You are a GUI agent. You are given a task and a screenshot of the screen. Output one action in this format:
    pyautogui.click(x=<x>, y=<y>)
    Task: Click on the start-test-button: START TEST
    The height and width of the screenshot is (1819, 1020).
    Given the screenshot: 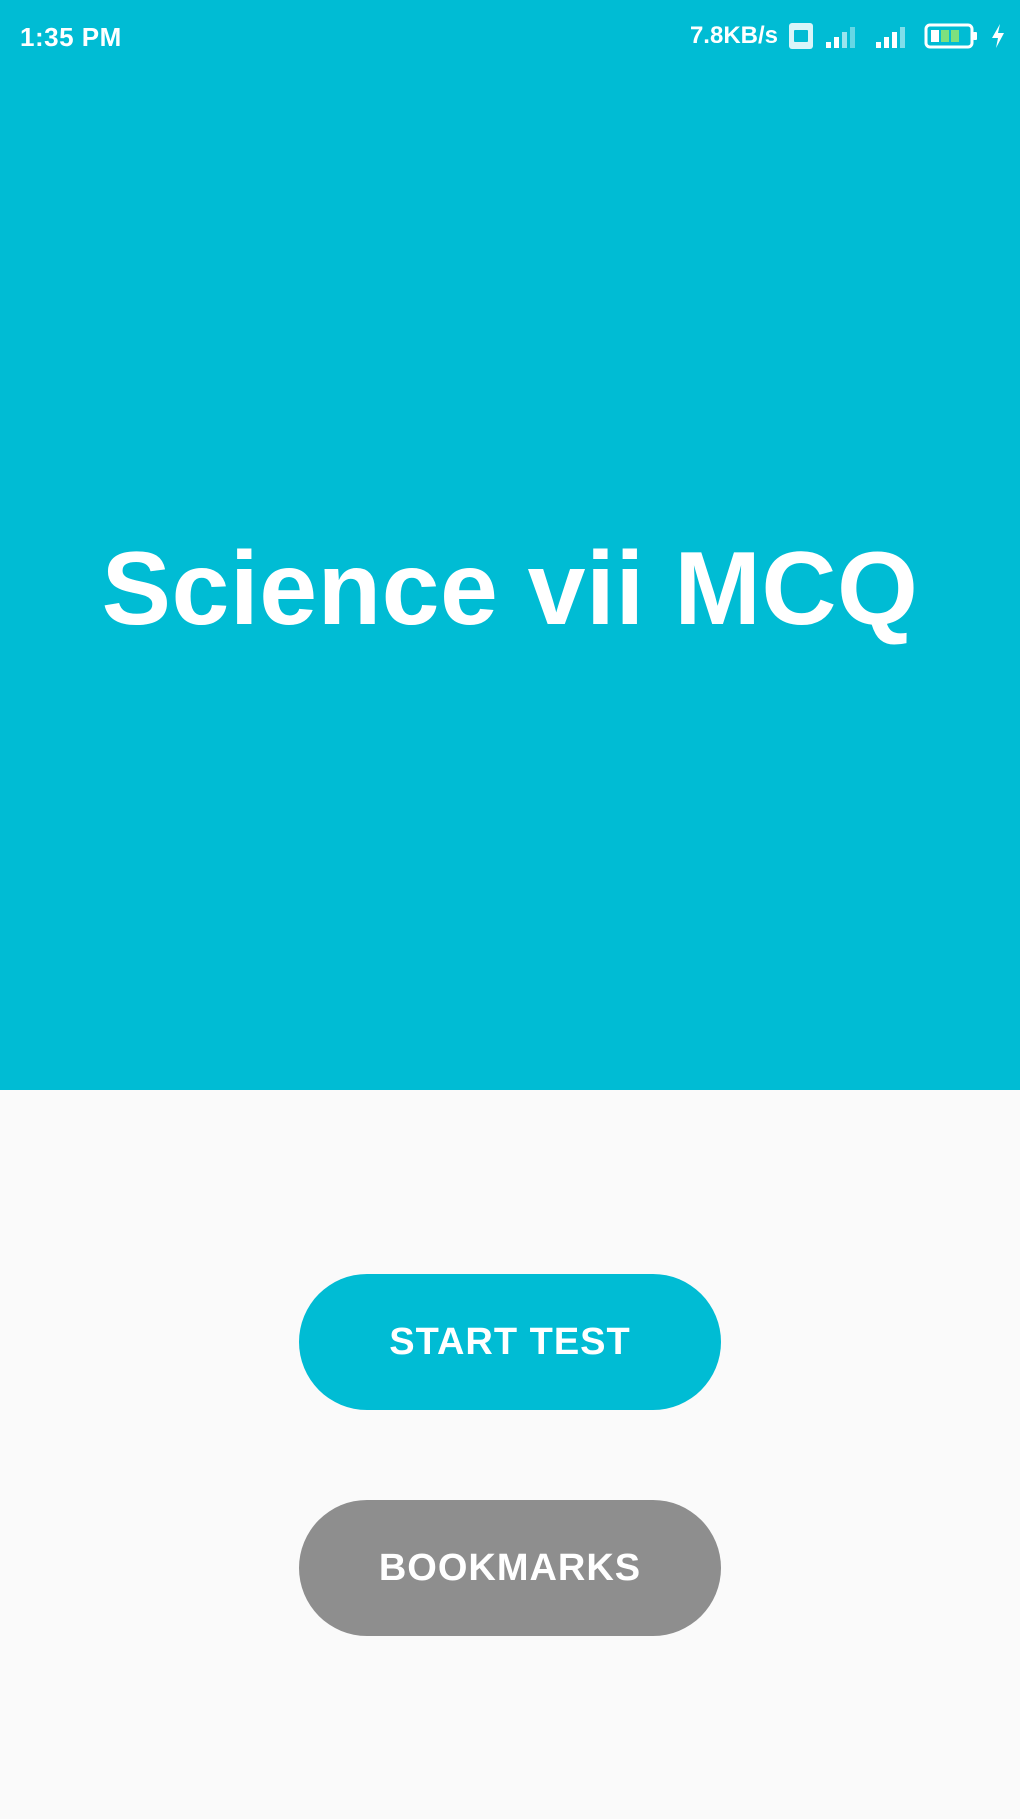 What is the action you would take?
    pyautogui.click(x=510, y=1342)
    